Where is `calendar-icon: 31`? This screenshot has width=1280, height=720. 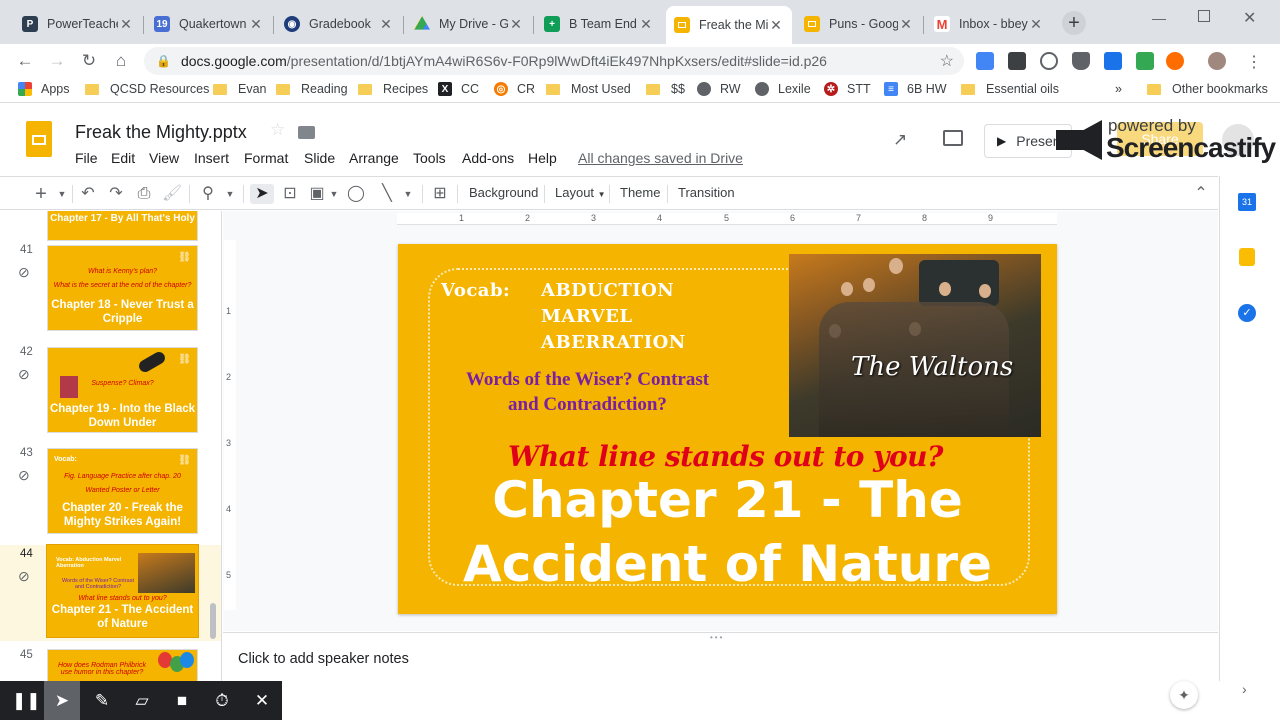
calendar-icon: 31 is located at coordinates (1247, 202).